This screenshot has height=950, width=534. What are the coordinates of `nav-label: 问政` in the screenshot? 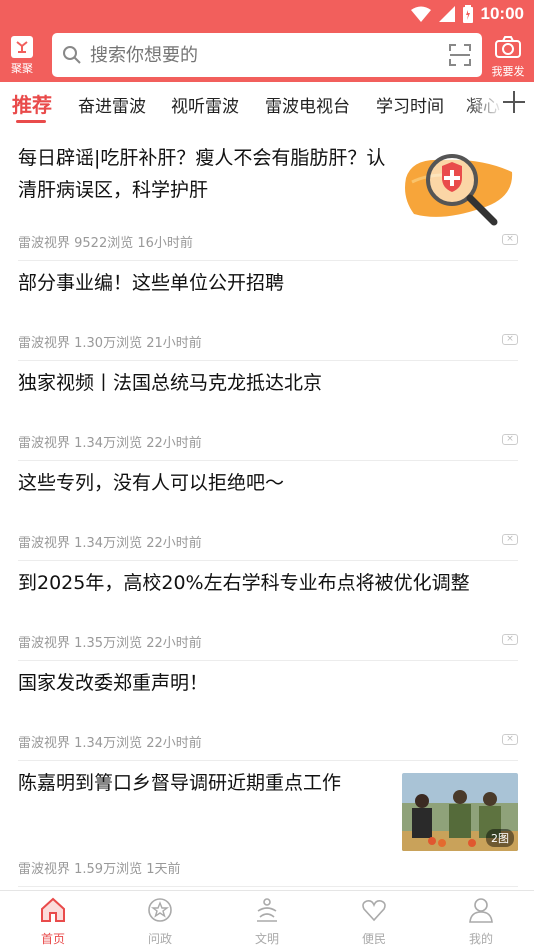 It's located at (159, 939).